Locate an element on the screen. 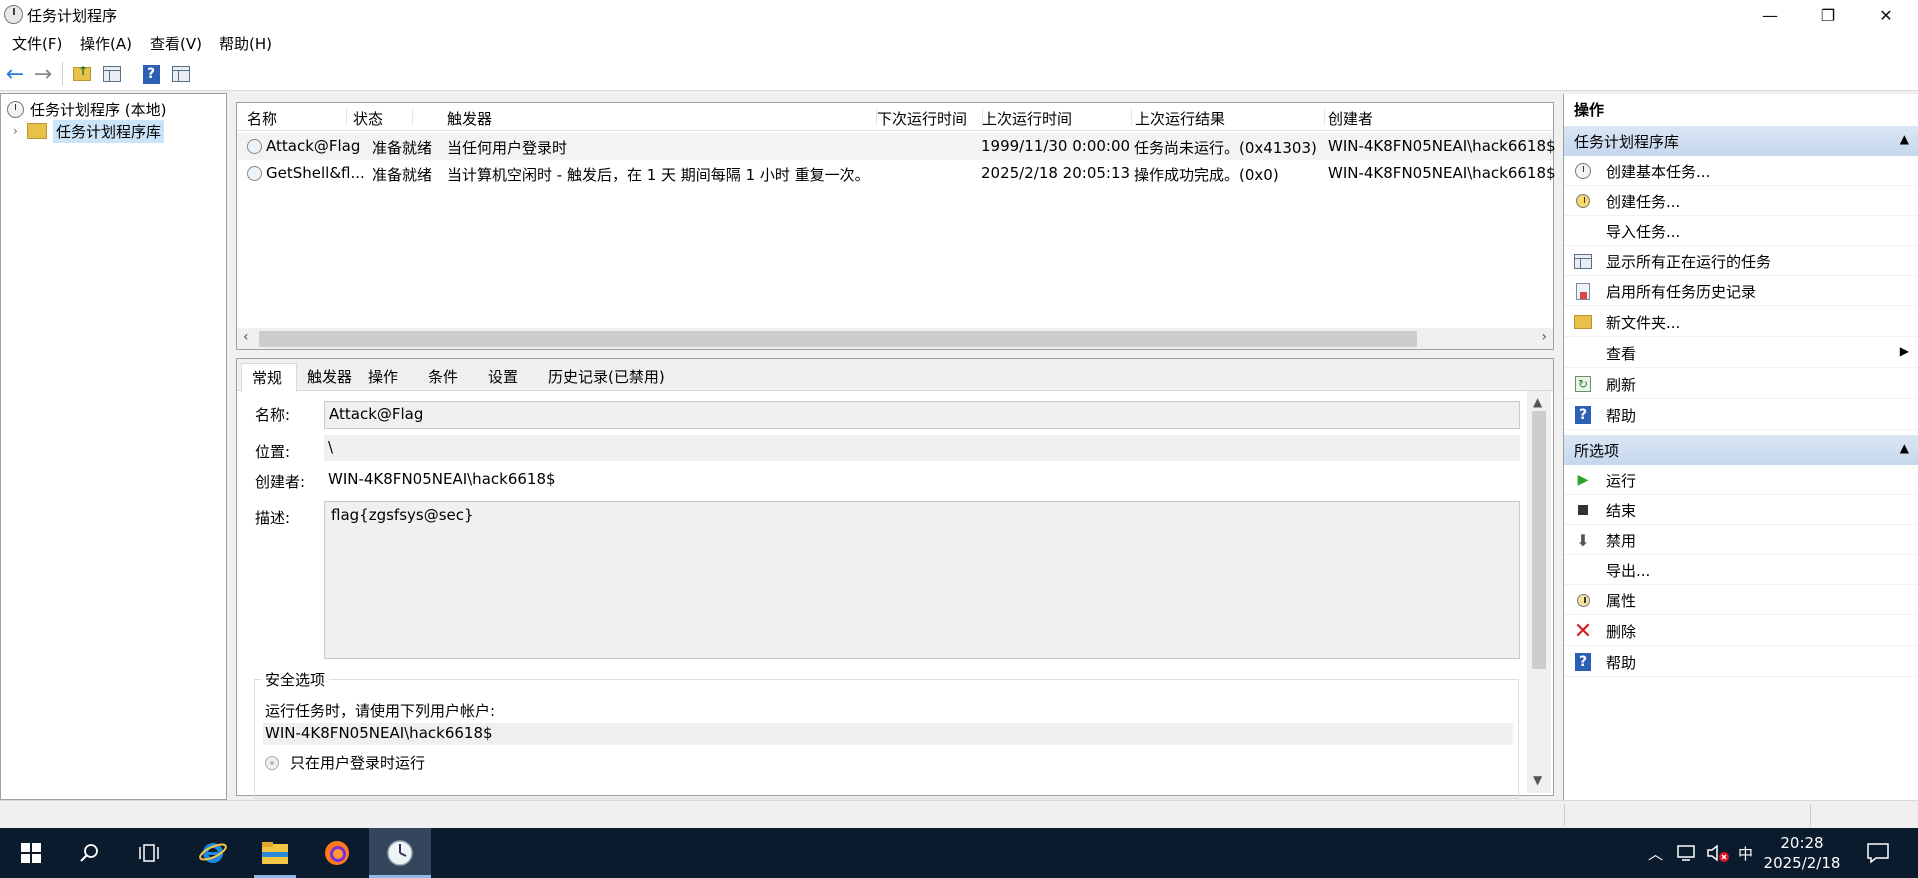  running-tasks-icon is located at coordinates (1583, 261).